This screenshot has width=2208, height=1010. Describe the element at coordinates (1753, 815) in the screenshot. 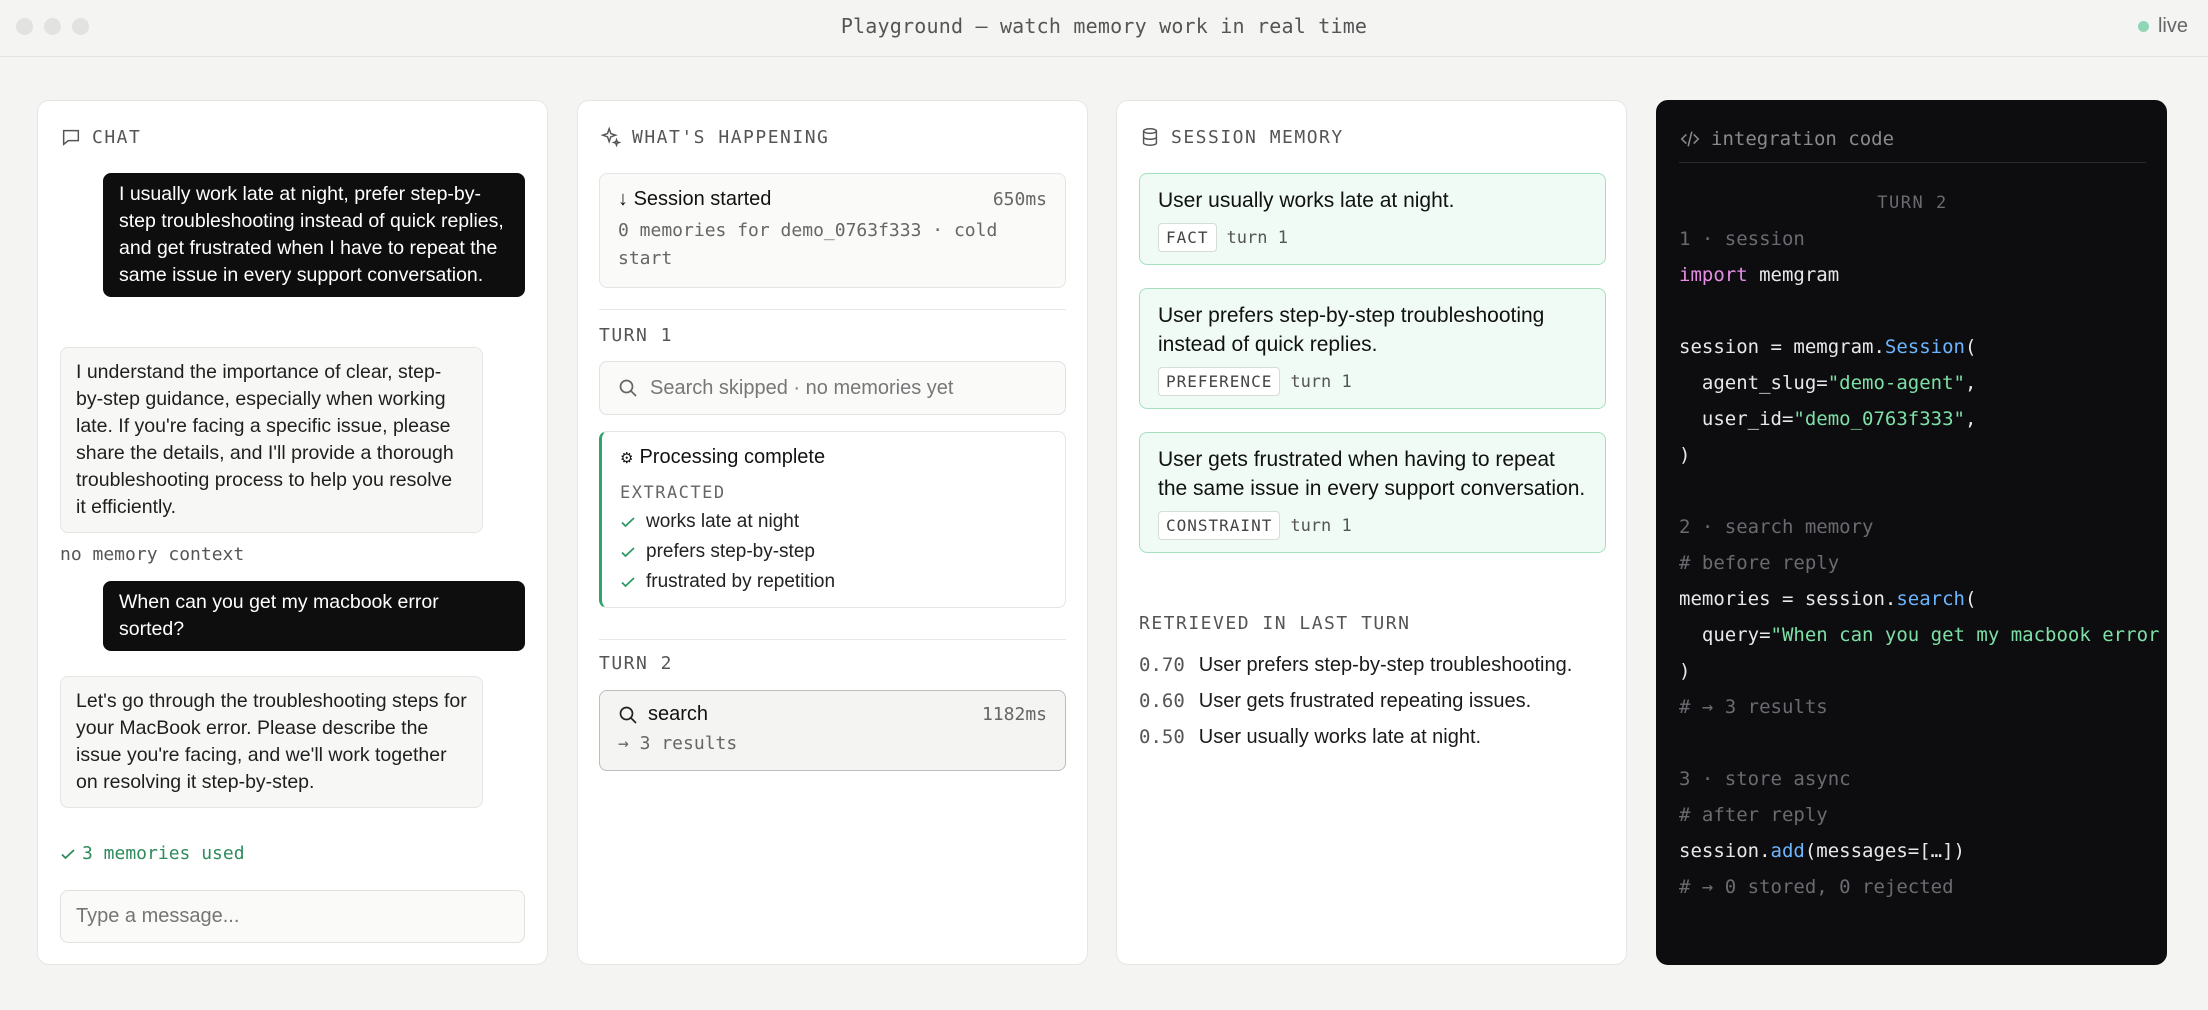

I see `code-comment: # after reply` at that location.